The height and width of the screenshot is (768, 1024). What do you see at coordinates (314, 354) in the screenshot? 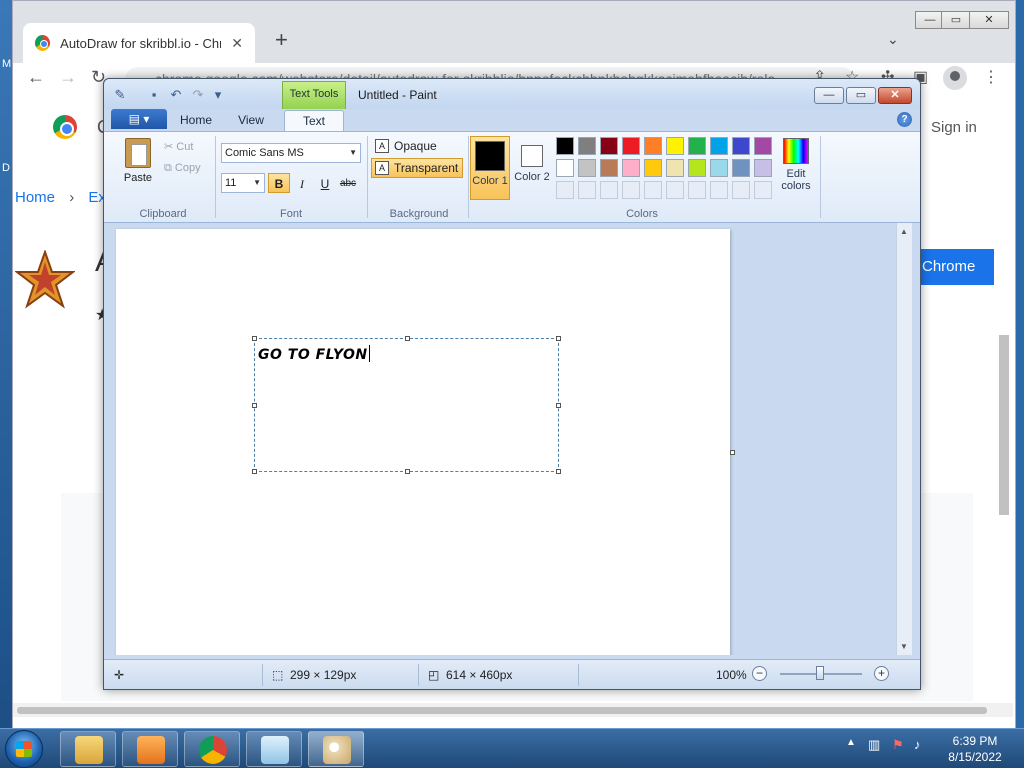
I see `text-box-content: GO TO FLYON` at bounding box center [314, 354].